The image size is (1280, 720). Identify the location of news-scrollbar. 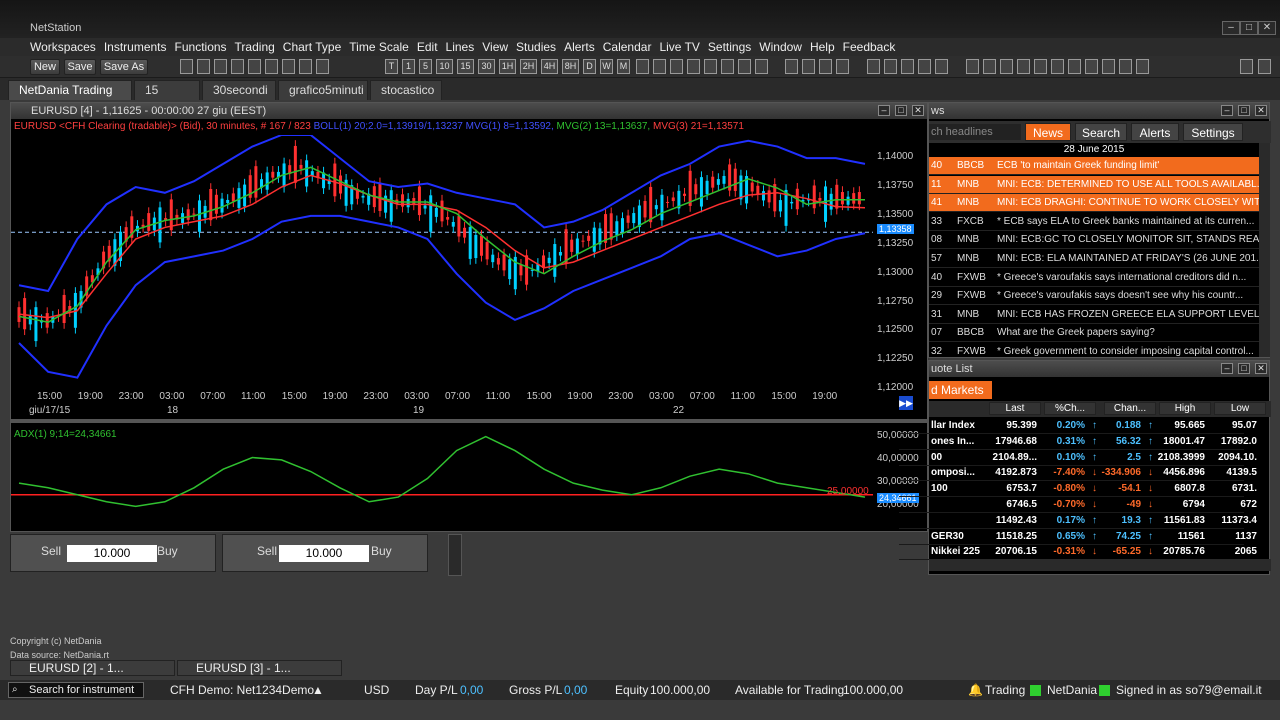
(1264, 250).